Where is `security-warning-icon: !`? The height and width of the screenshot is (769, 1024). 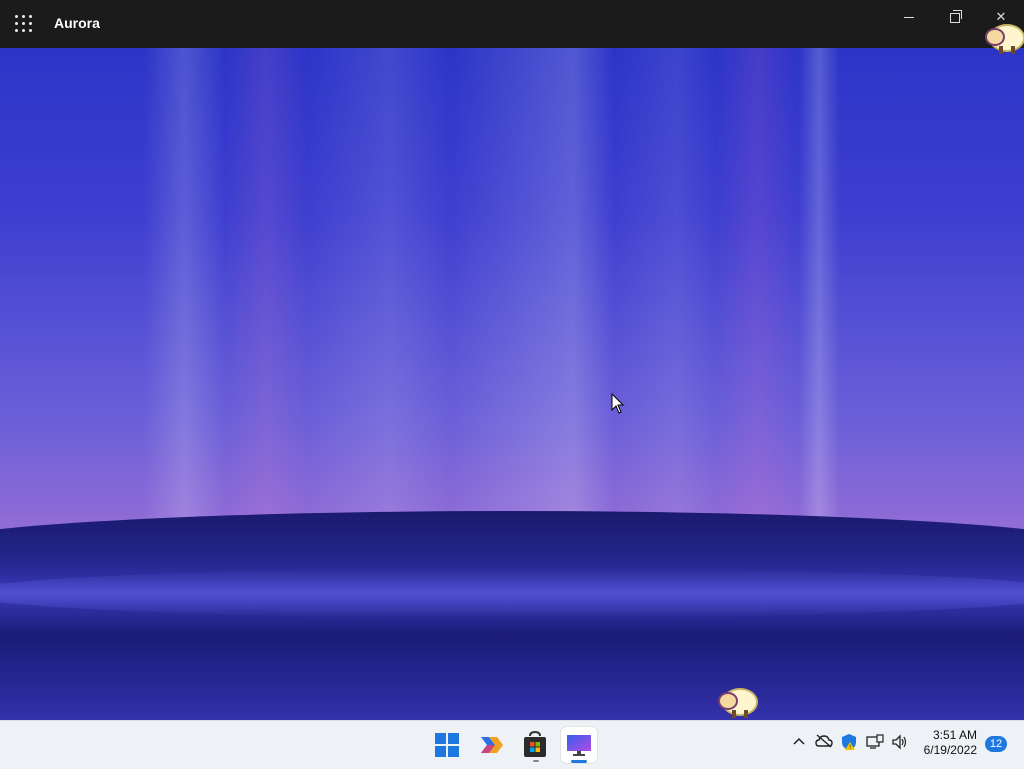 security-warning-icon: ! is located at coordinates (849, 743).